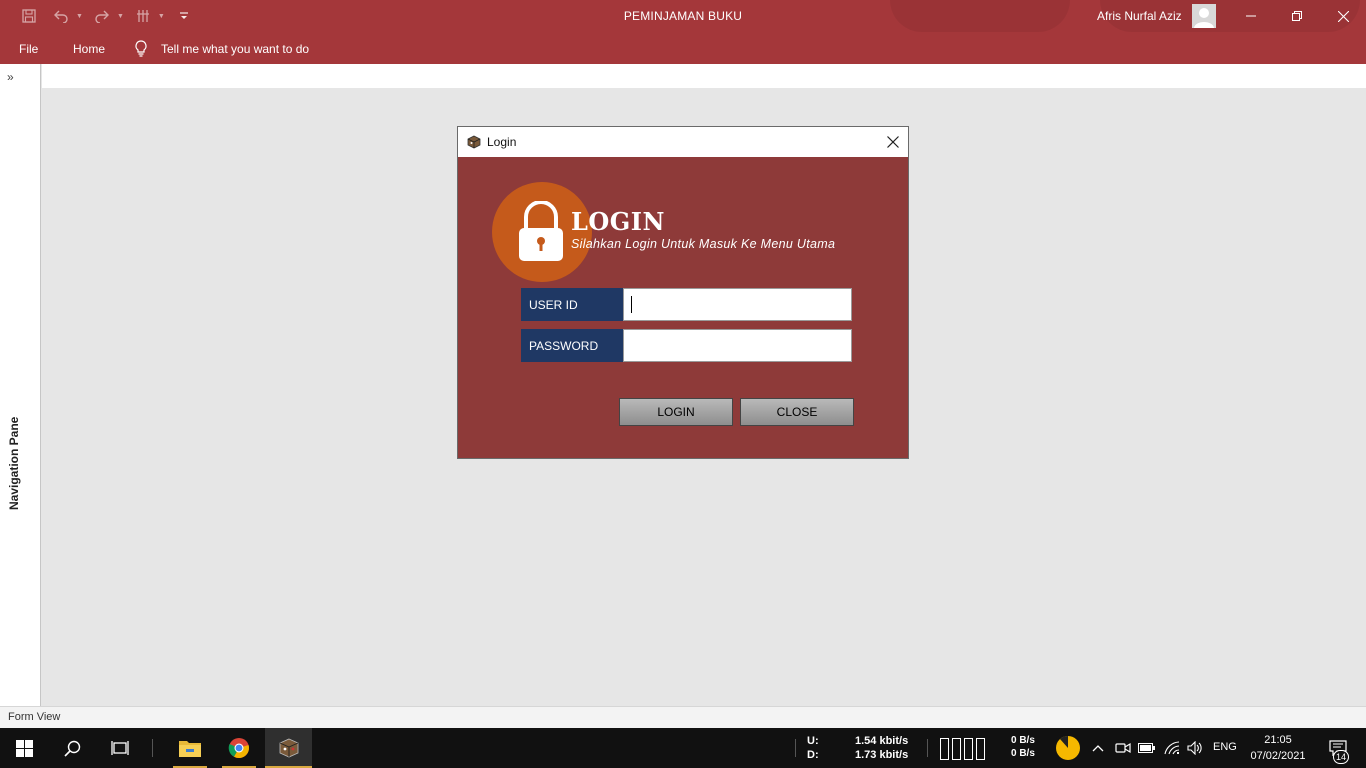 The height and width of the screenshot is (768, 1366). What do you see at coordinates (20, 385) in the screenshot?
I see `navigation-pane: » Navigation Pane` at bounding box center [20, 385].